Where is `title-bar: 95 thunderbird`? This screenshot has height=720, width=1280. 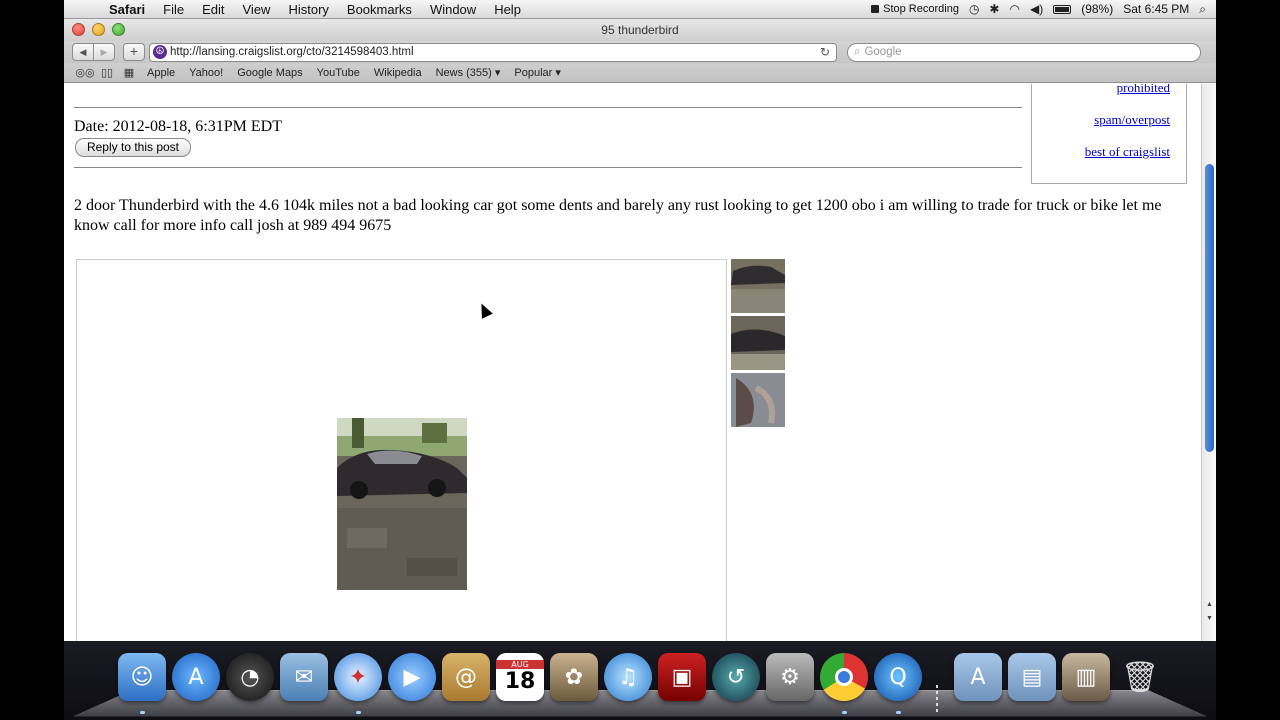
title-bar: 95 thunderbird is located at coordinates (640, 30).